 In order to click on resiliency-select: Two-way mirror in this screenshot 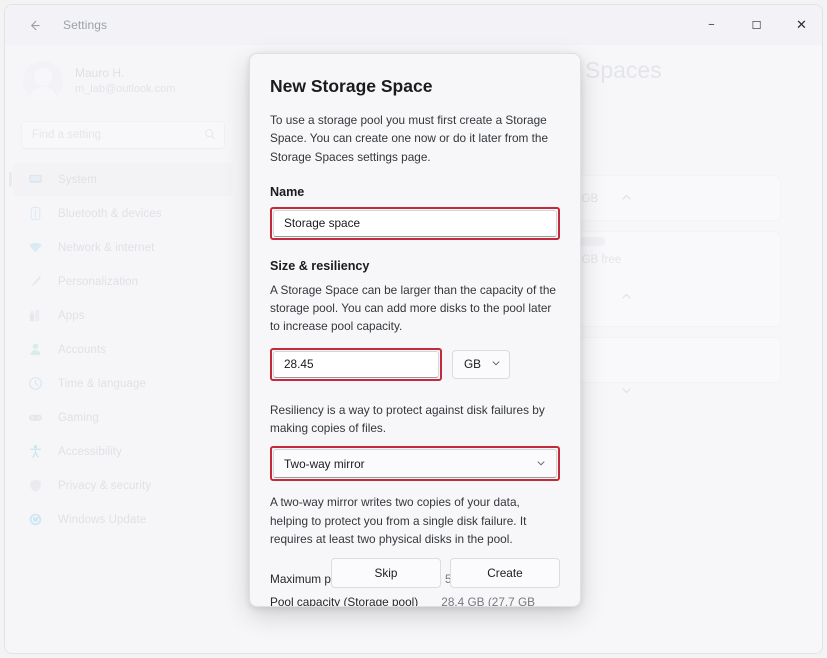, I will do `click(415, 464)`.